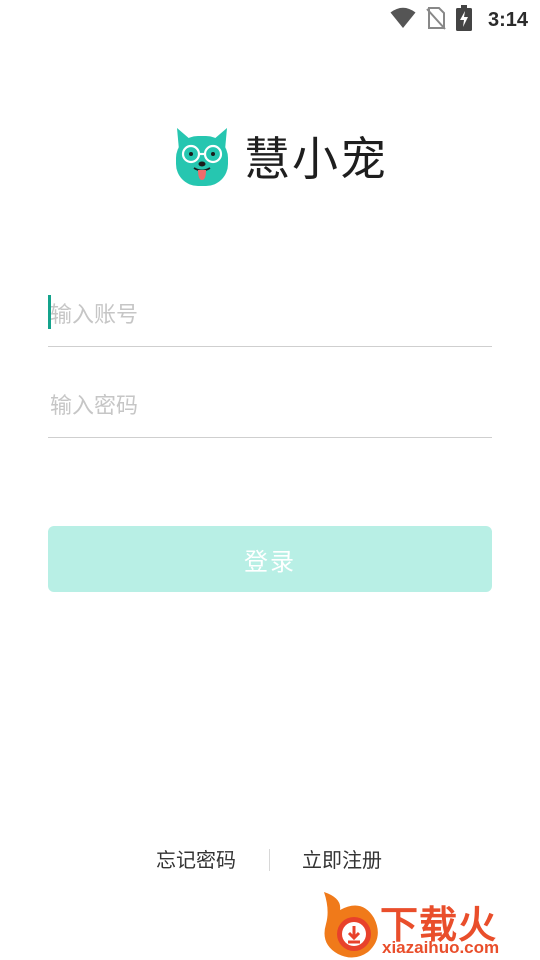 The image size is (540, 960). I want to click on app-logo: 慧小宠, so click(281, 159).